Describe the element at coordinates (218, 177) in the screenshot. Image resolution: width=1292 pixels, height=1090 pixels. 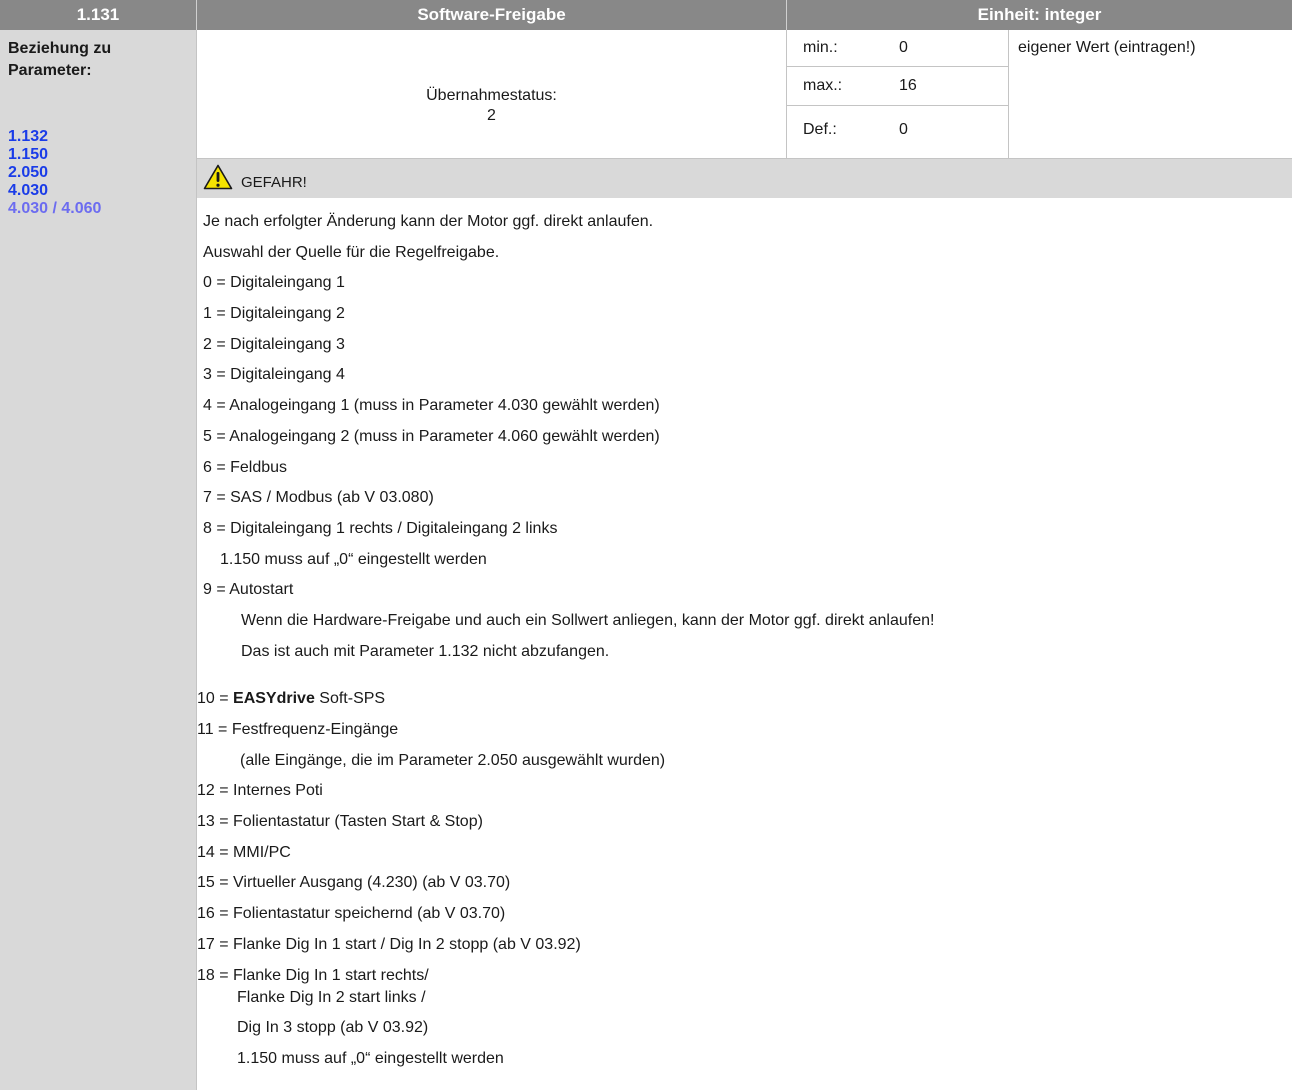
I see `warning-icon` at that location.